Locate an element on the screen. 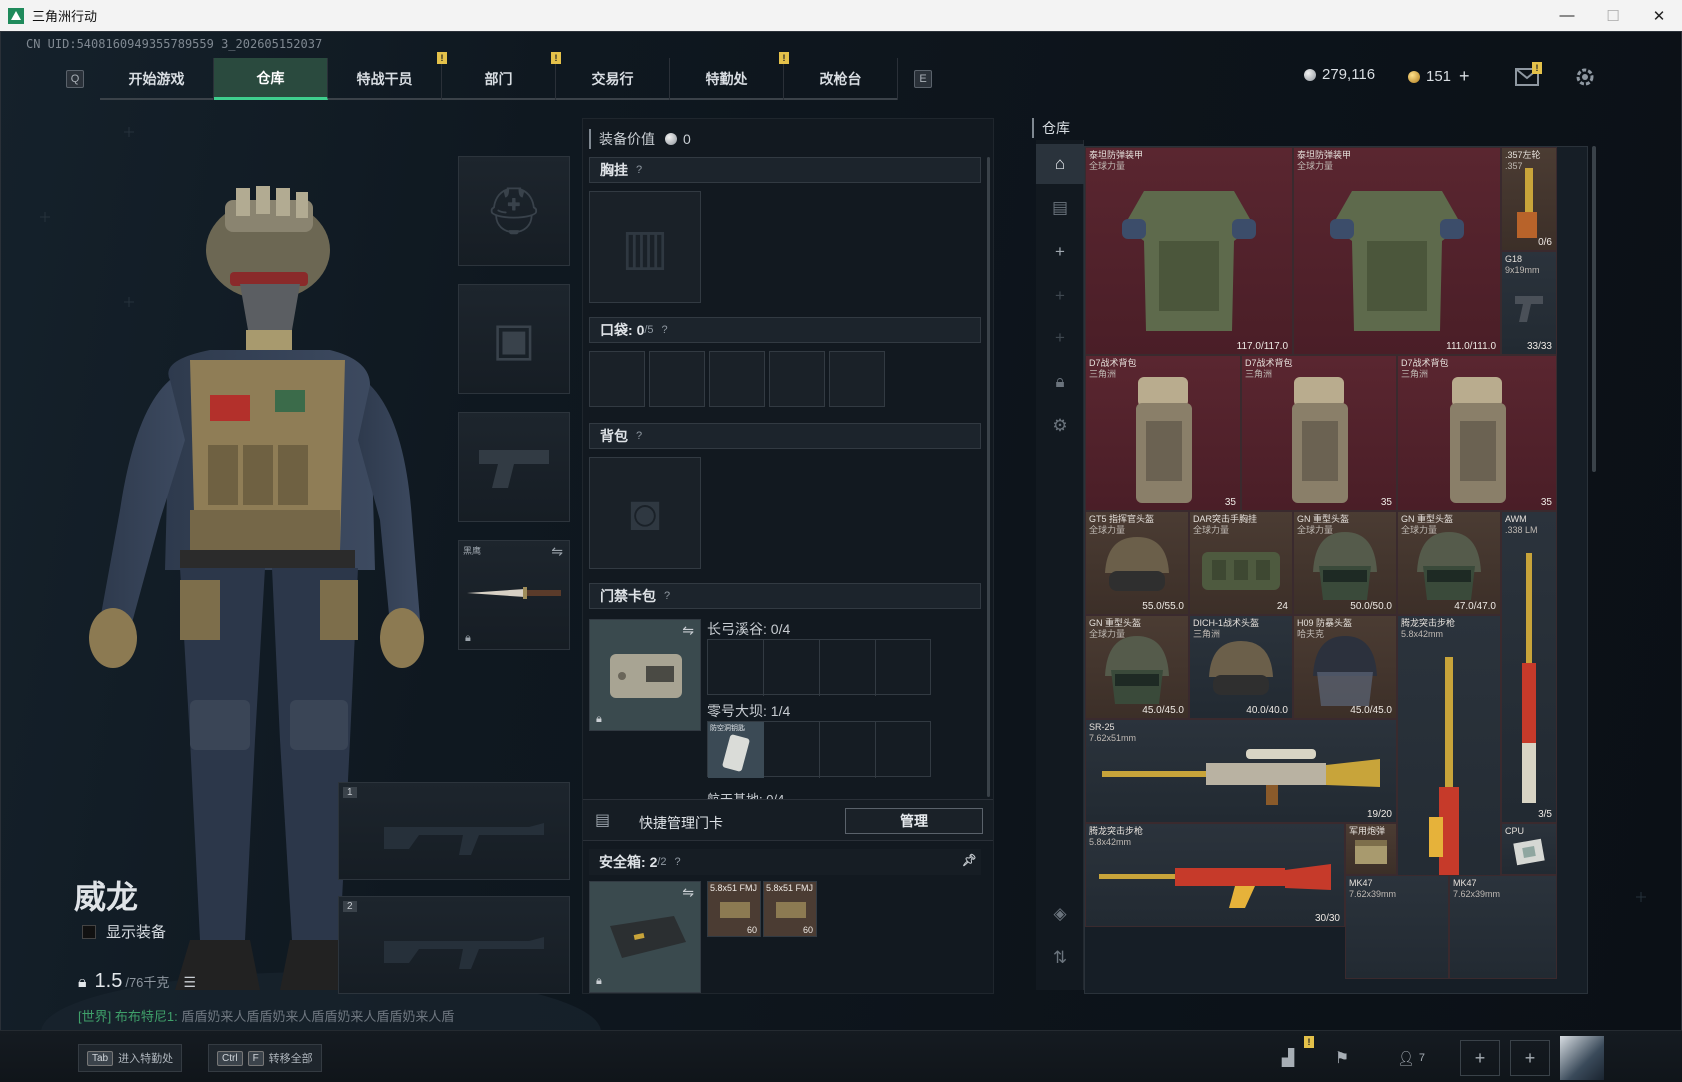 The width and height of the screenshot is (1682, 1082). warehouse-item-bag3: D7战术背包 三角洲 35 is located at coordinates (1477, 433).